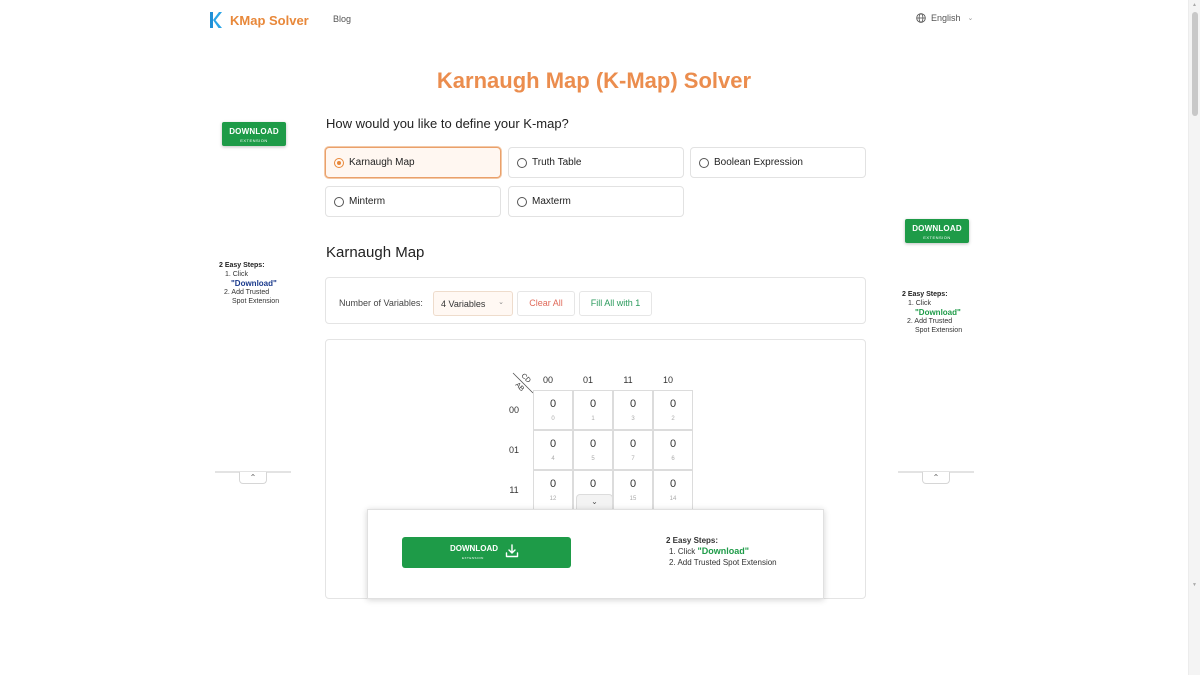 The width and height of the screenshot is (1200, 675). I want to click on option-label: Truth Table, so click(557, 162).